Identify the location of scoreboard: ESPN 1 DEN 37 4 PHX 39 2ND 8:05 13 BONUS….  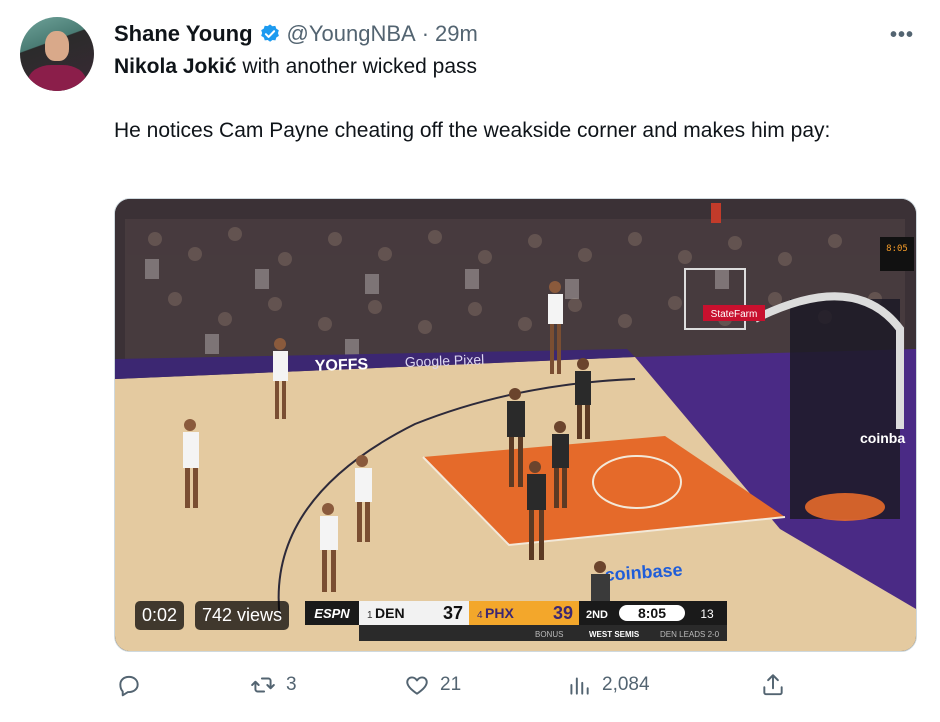
(516, 621).